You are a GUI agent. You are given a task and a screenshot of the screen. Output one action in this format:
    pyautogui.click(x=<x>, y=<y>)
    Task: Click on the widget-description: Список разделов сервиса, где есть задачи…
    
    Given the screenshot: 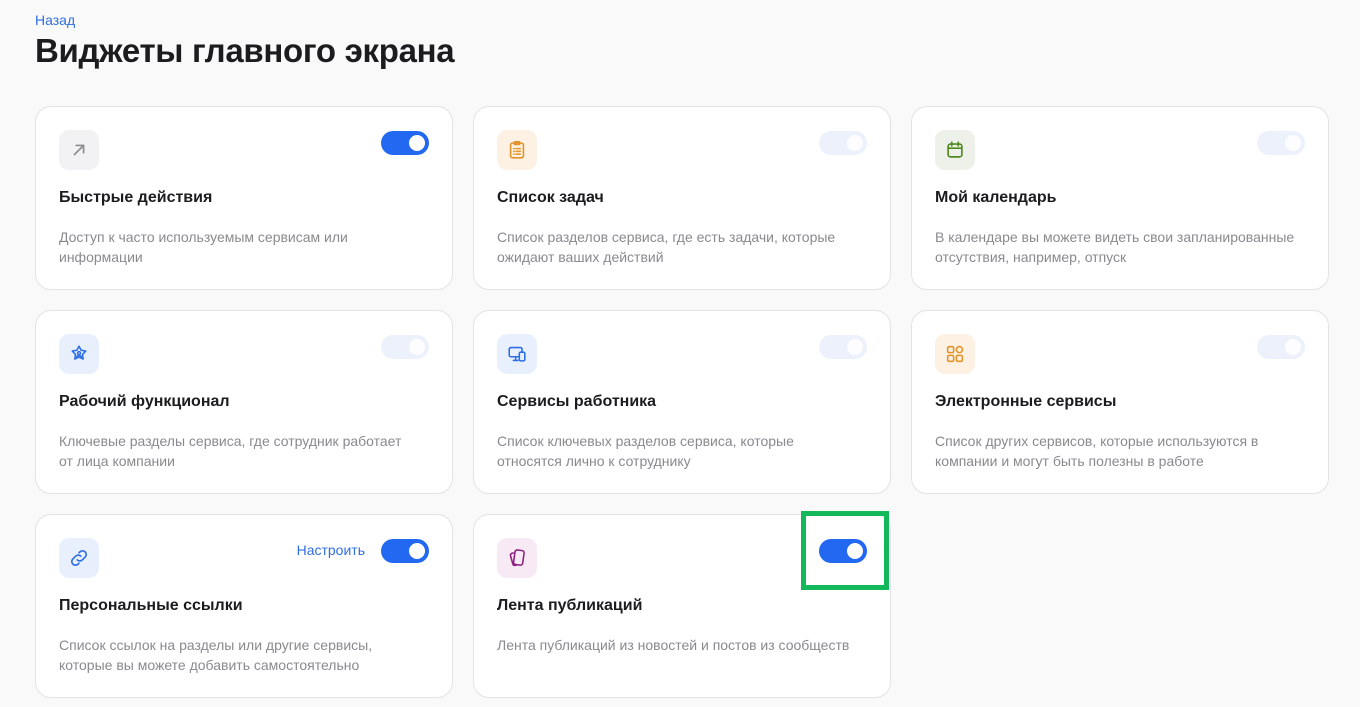 What is the action you would take?
    pyautogui.click(x=666, y=247)
    